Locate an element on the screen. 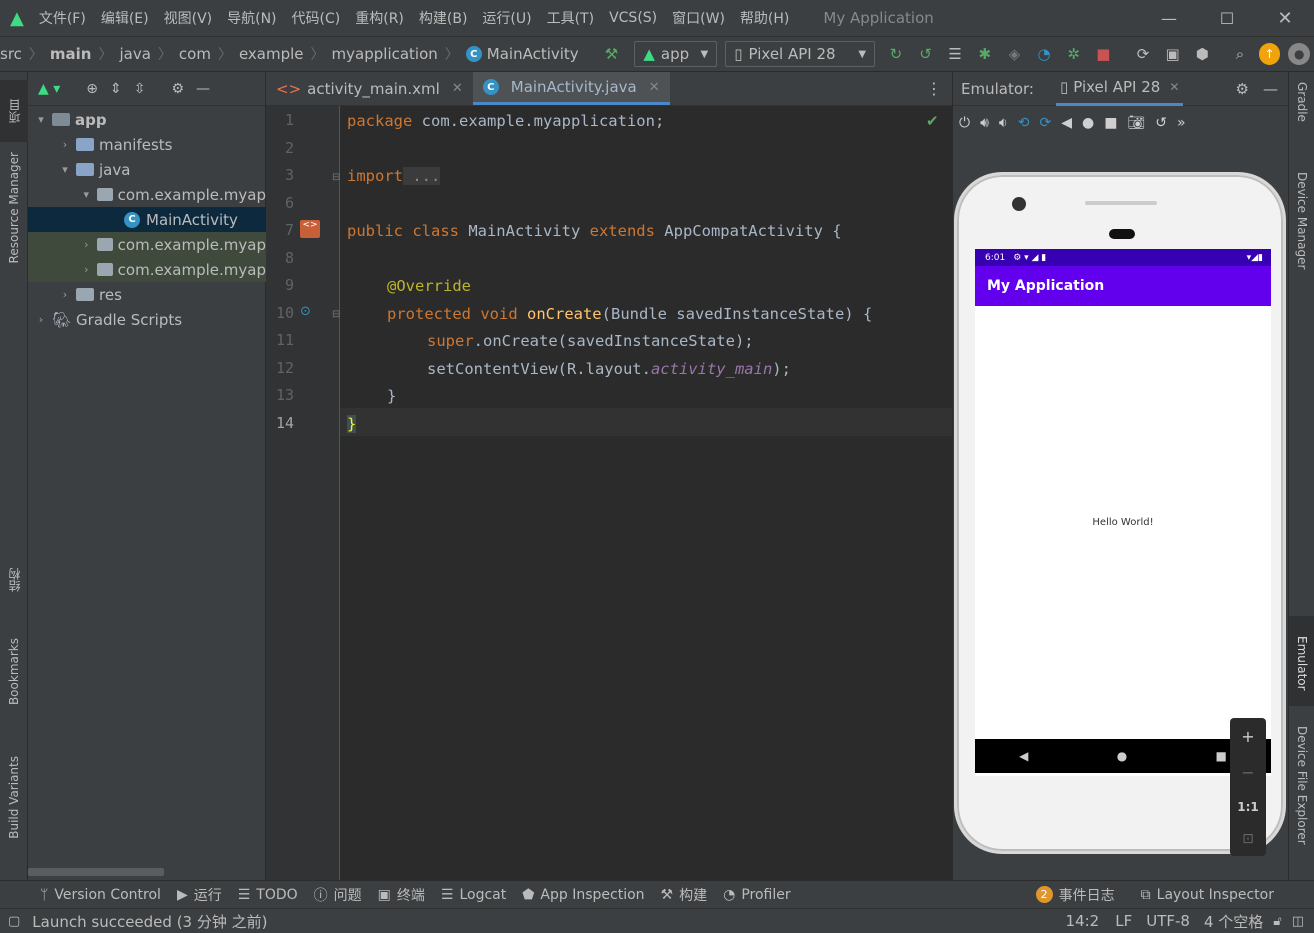 The height and width of the screenshot is (933, 1314). tool-event-log: 2 事件日志 is located at coordinates (1075, 895).